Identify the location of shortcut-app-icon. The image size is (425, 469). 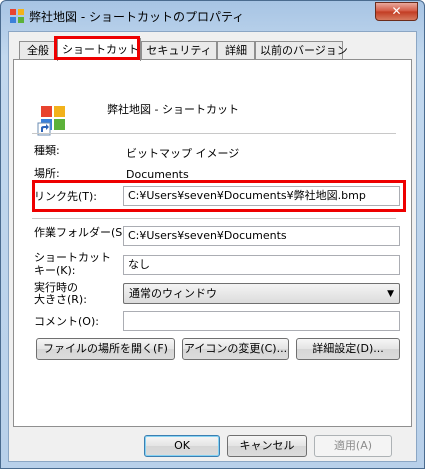
(17, 16).